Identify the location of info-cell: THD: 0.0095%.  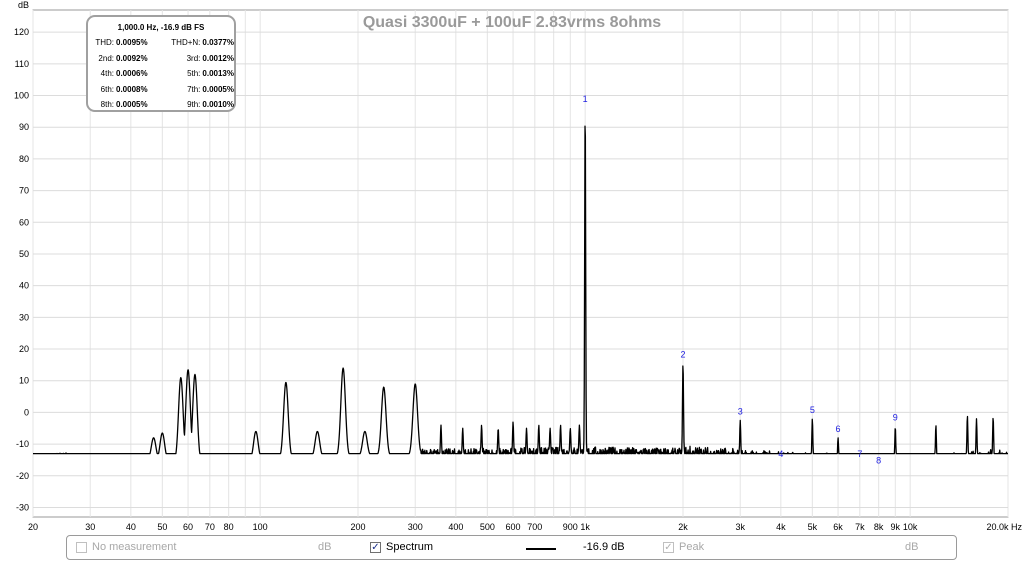
(124, 42).